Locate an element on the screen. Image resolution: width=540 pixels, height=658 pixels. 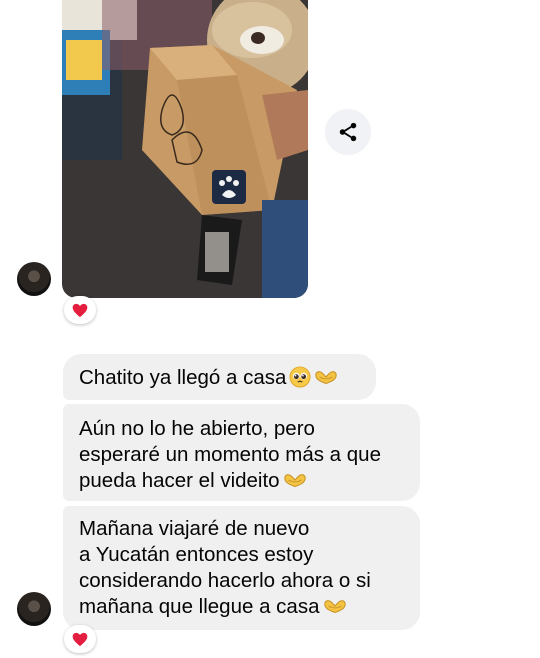
message-bubble: Chatito ya llegó a casa is located at coordinates (219, 377).